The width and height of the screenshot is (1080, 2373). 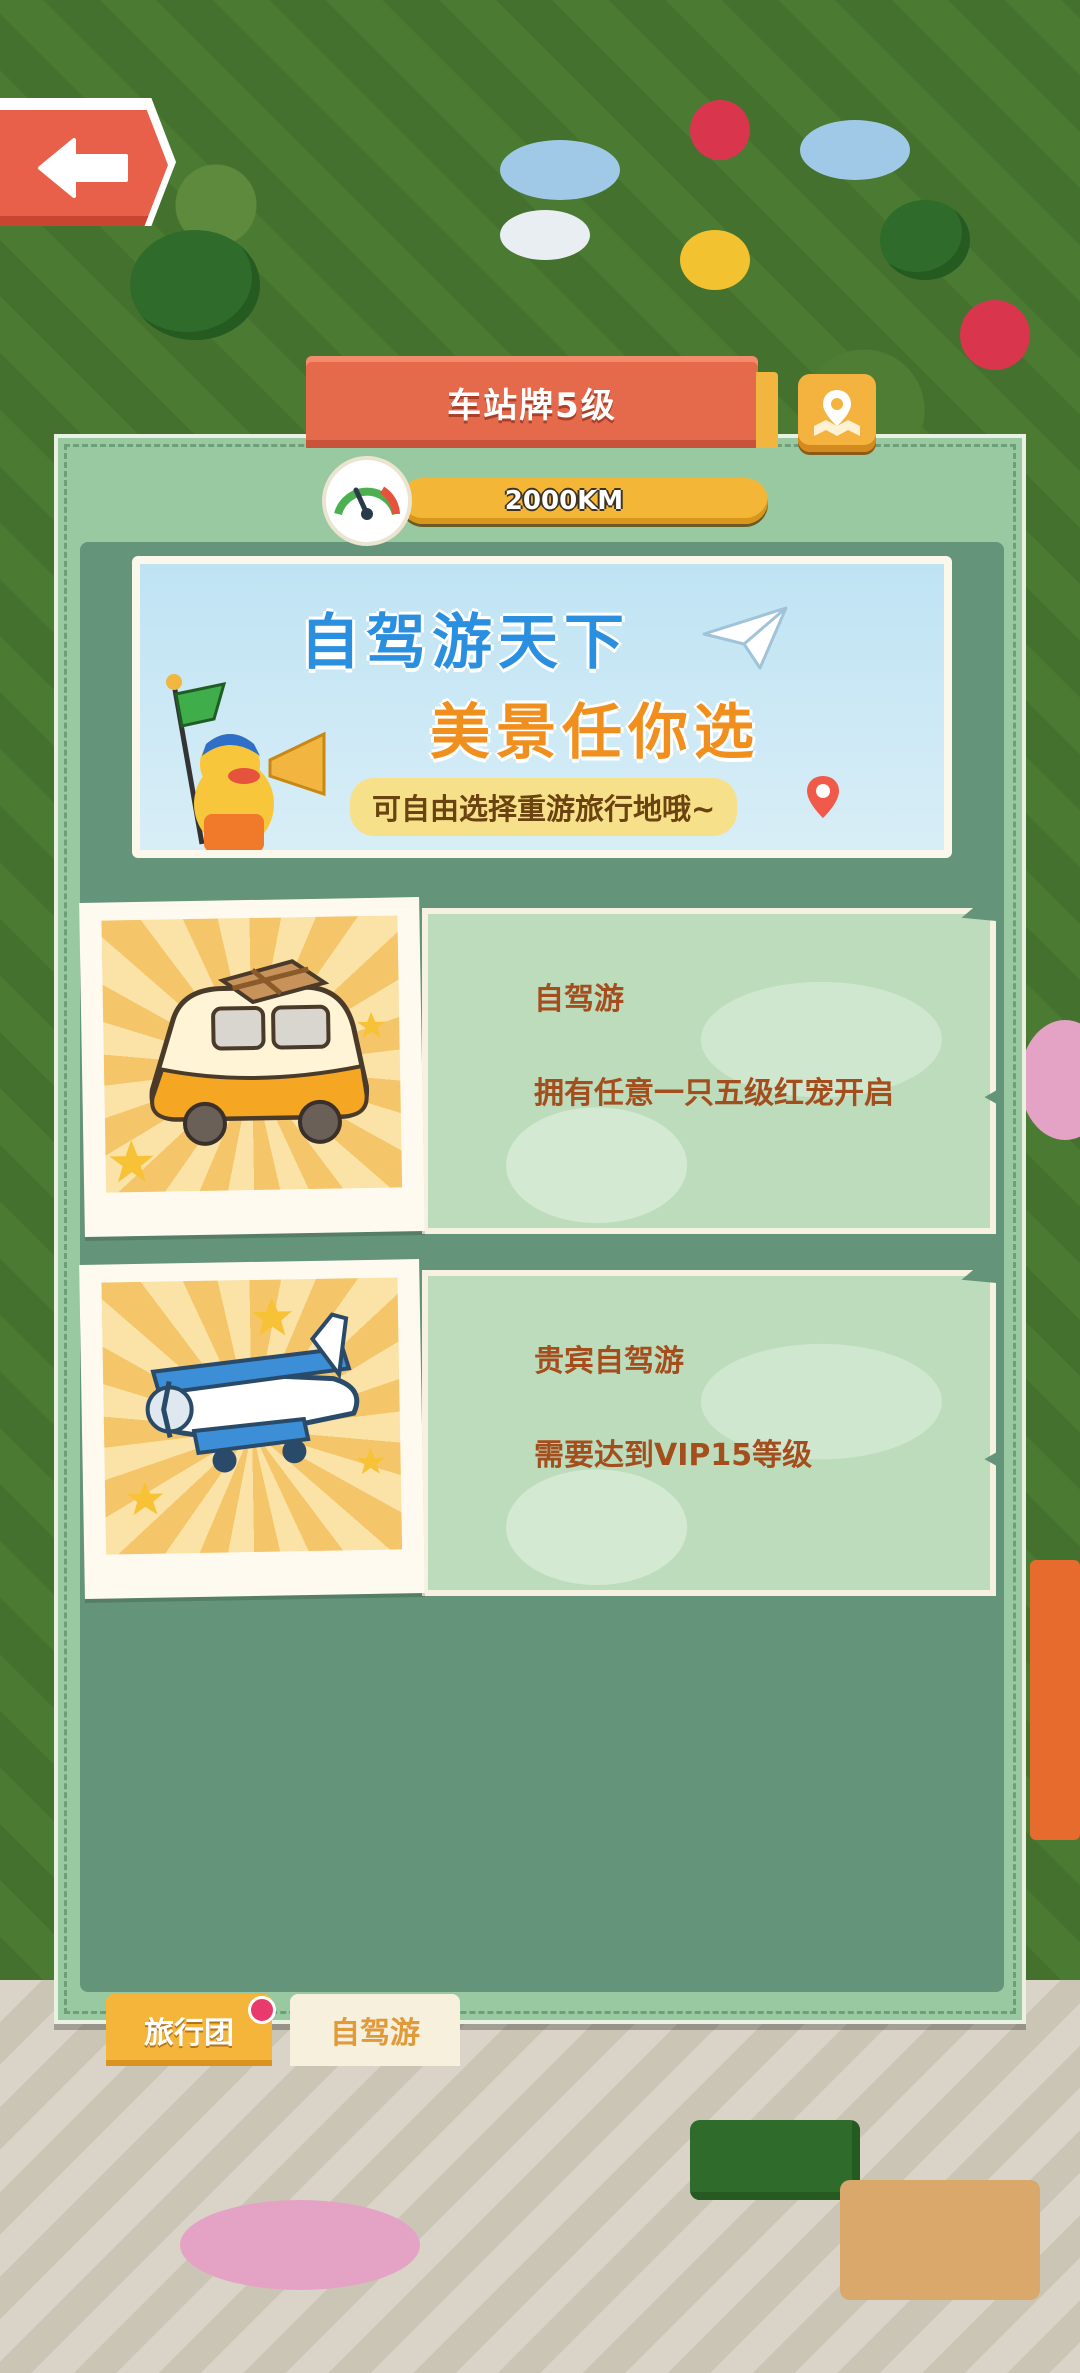 I want to click on promo-banner: 自驾游天下 美景任你选 可自由选择重游旅行地哦~, so click(x=542, y=707).